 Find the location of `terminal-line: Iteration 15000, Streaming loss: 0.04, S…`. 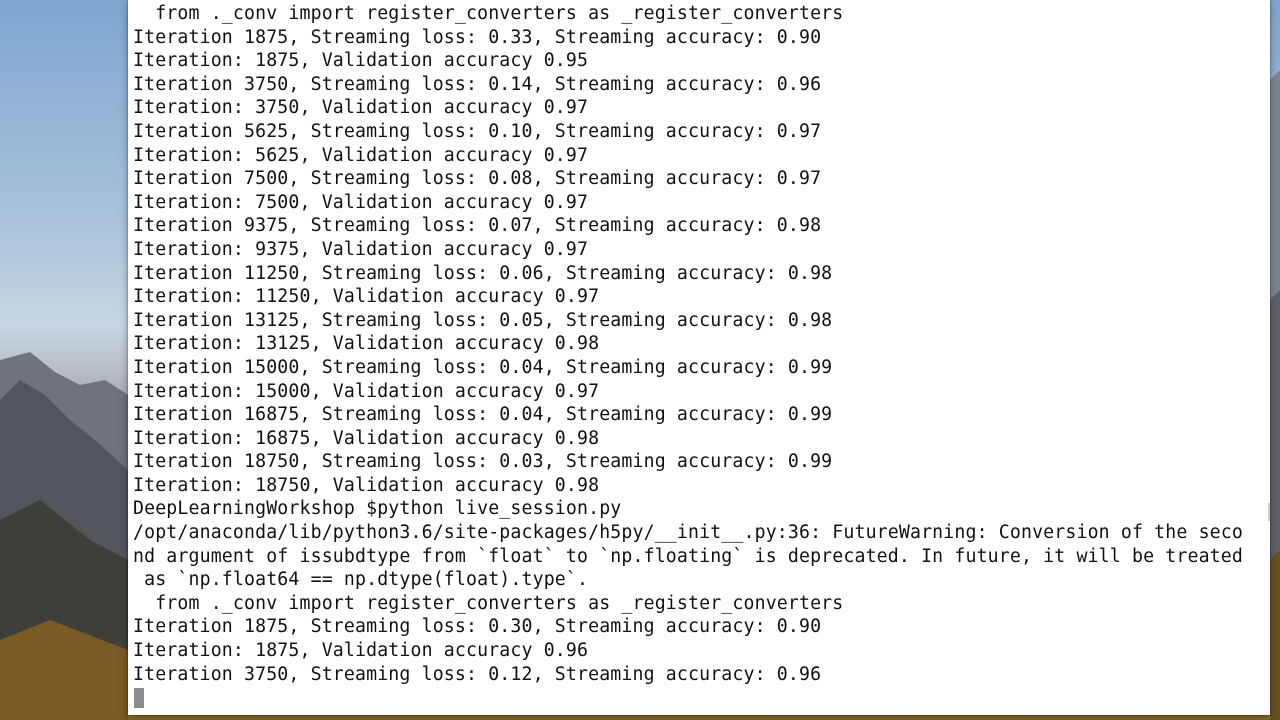

terminal-line: Iteration 15000, Streaming loss: 0.04, S… is located at coordinates (483, 367).